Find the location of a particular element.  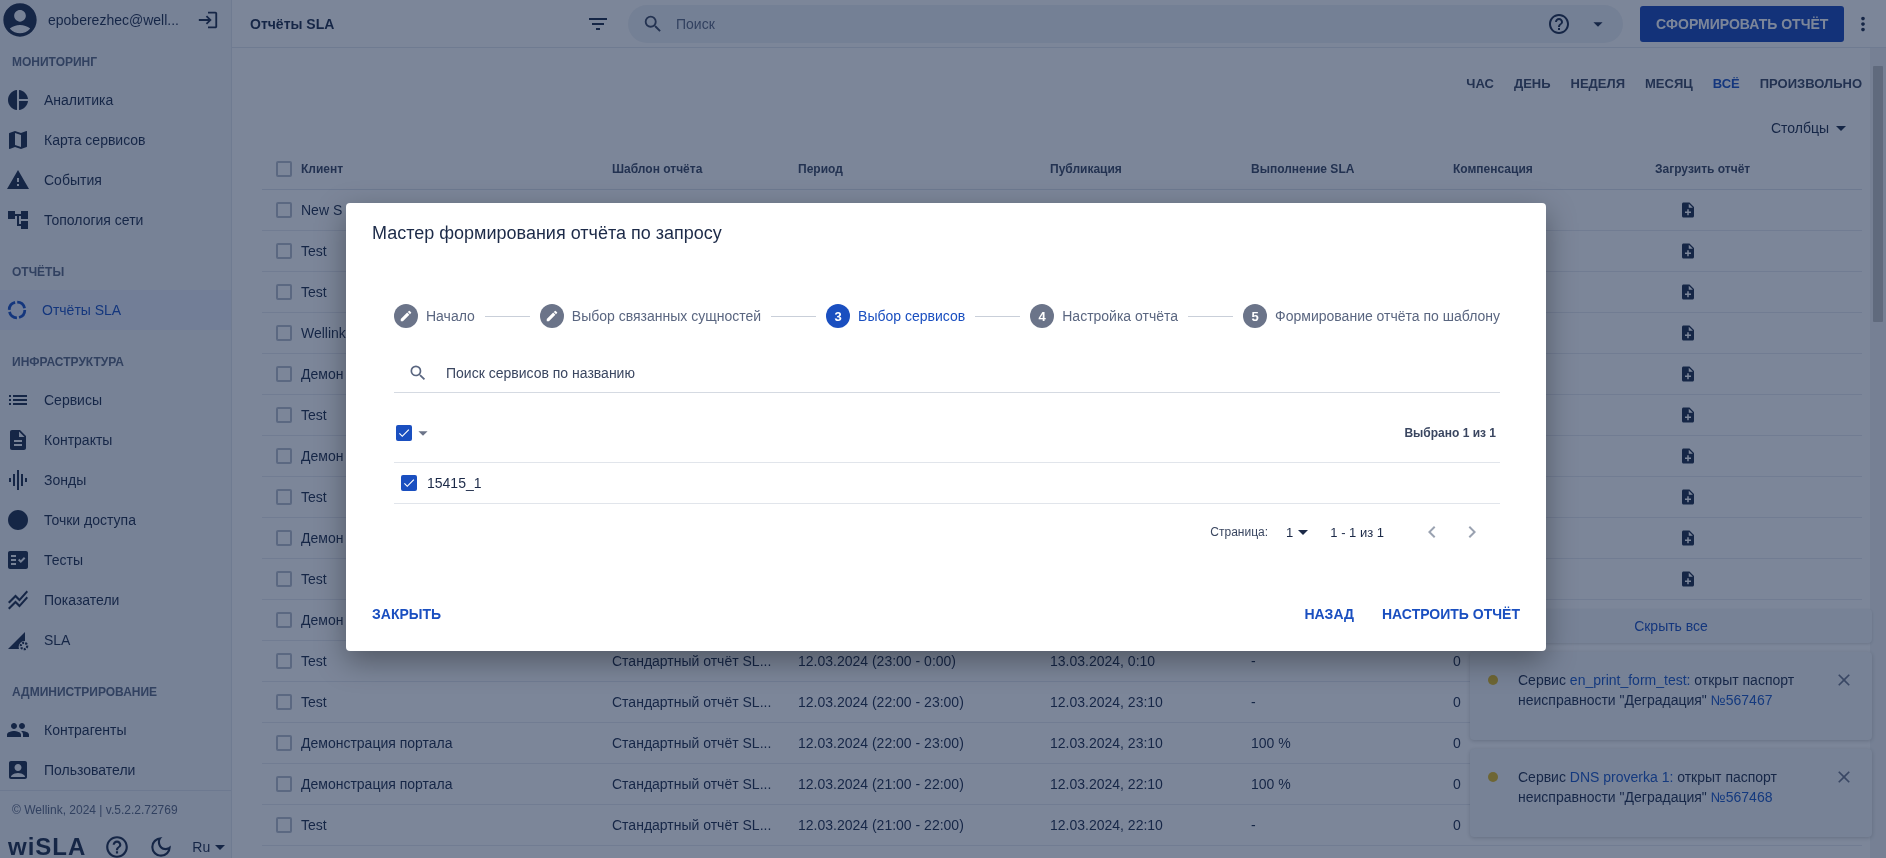

table-cell: 12.03.2024 (21:00 - 22:00) is located at coordinates (881, 784).